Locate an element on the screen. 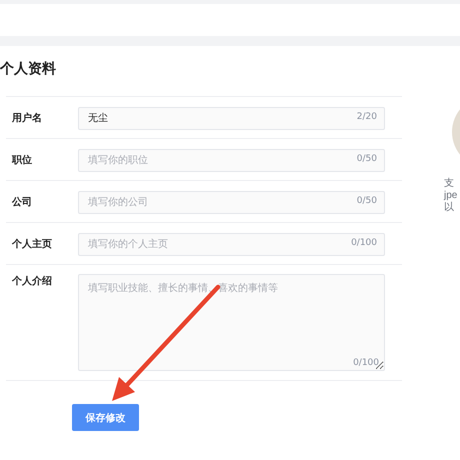 The image size is (460, 460). hint-text: jpe is located at coordinates (451, 196).